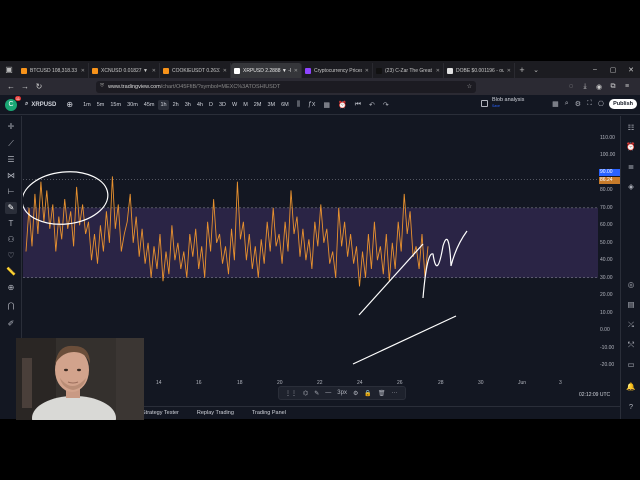  Describe the element at coordinates (367, 393) in the screenshot. I see `lock-icon: 🔒` at that location.